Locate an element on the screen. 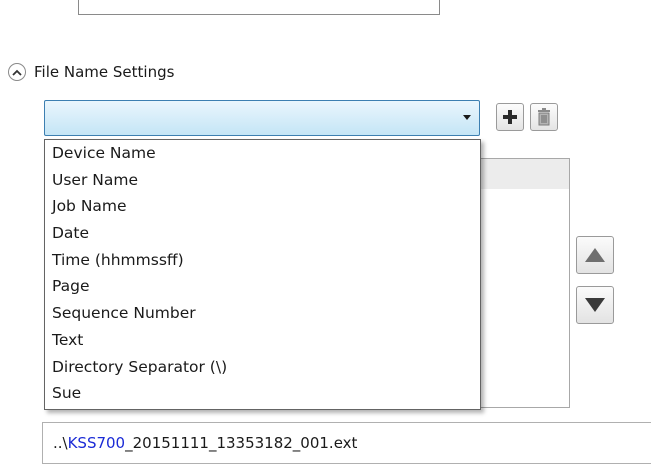 Image resolution: width=651 pixels, height=468 pixels. dropdown-option-time: Time (hhmmssff) is located at coordinates (262, 260).